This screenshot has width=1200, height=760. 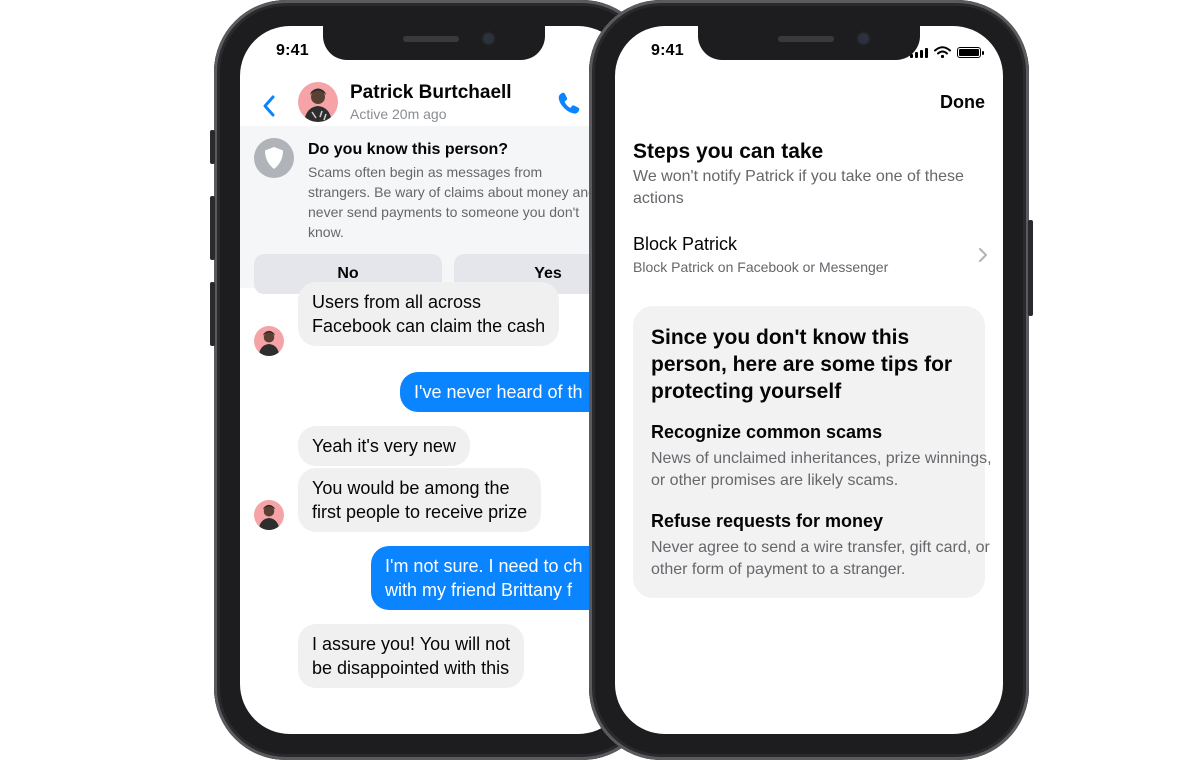 I want to click on shield-icon, so click(x=274, y=158).